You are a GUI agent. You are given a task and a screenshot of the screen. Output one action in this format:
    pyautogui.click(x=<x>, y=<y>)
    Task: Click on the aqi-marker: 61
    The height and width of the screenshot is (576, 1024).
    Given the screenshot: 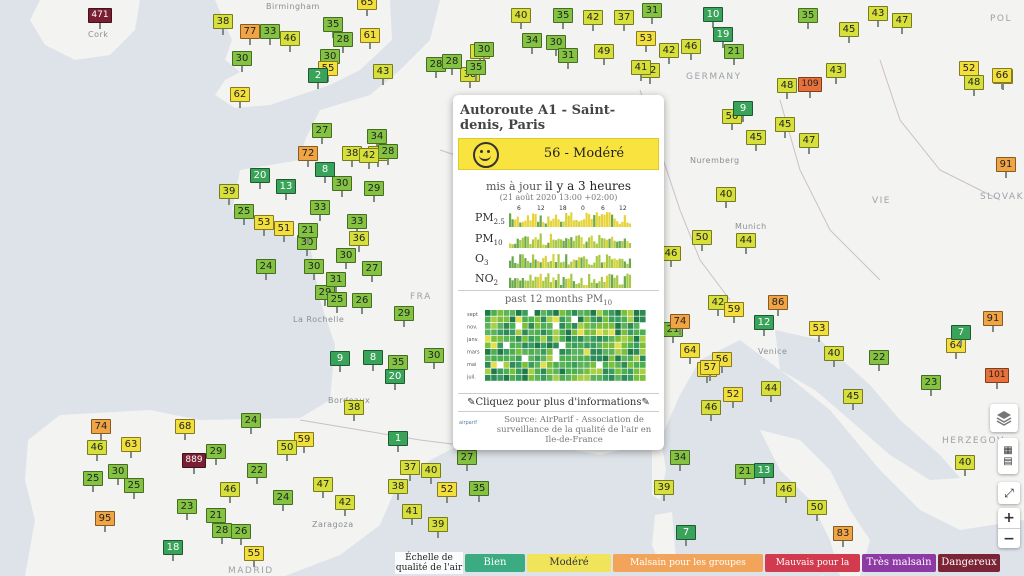 What is the action you would take?
    pyautogui.click(x=370, y=38)
    